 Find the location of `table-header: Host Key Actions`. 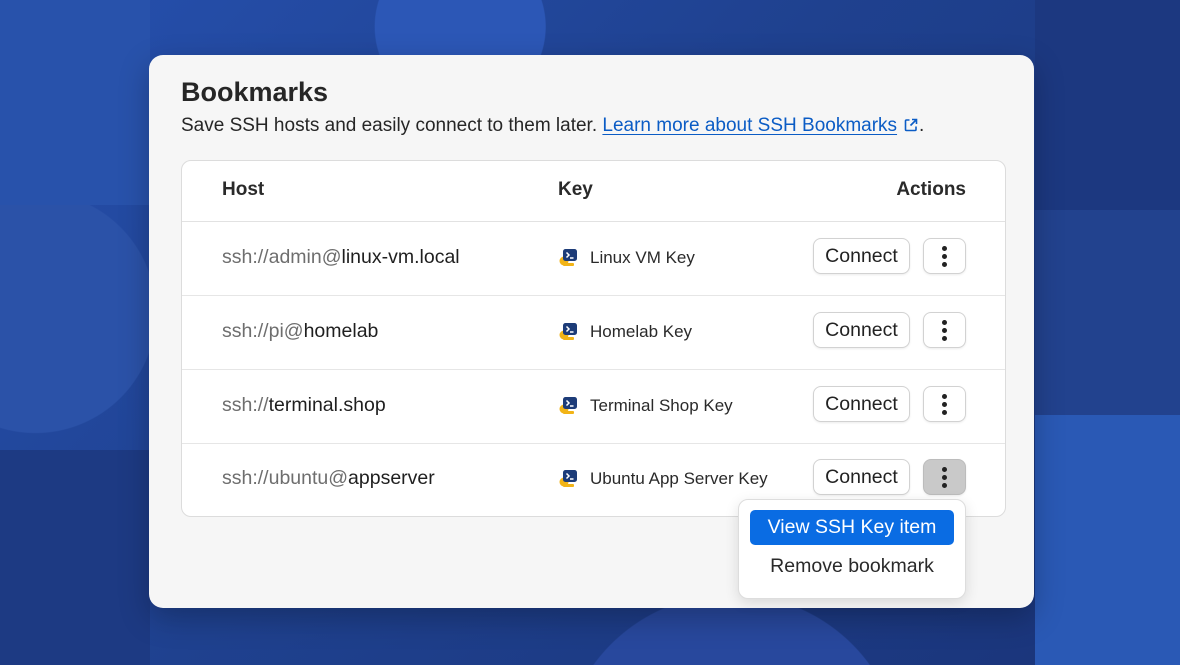

table-header: Host Key Actions is located at coordinates (593, 191).